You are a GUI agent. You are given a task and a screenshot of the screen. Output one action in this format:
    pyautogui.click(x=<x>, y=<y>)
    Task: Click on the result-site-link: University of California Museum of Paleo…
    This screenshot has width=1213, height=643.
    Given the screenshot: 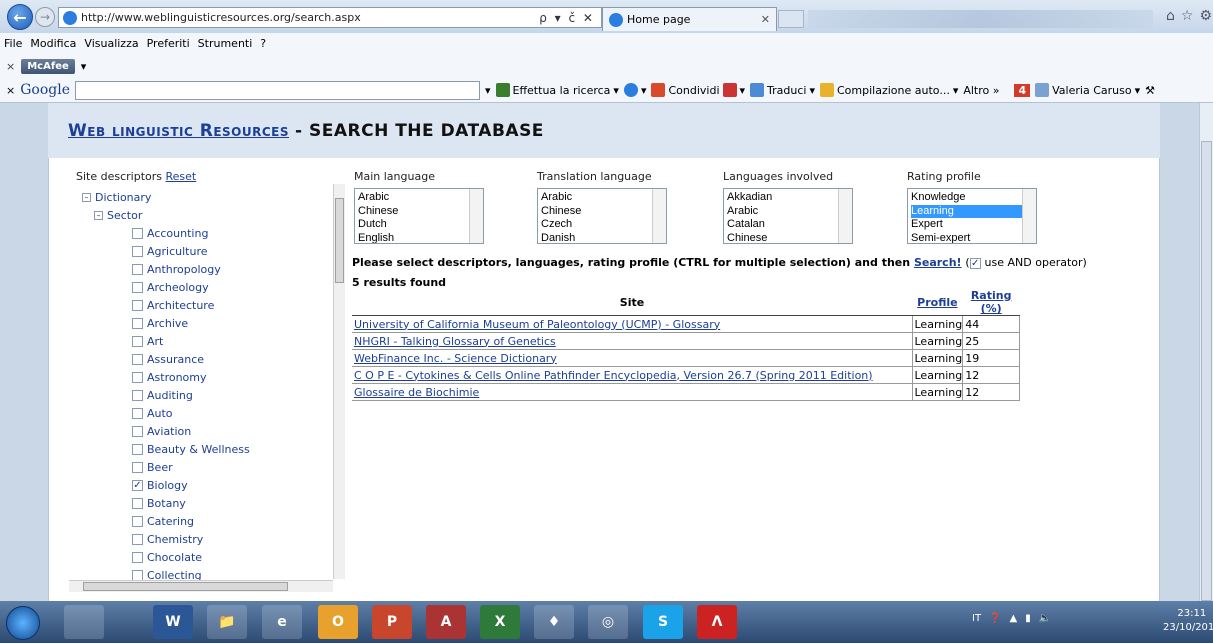 What is the action you would take?
    pyautogui.click(x=537, y=324)
    